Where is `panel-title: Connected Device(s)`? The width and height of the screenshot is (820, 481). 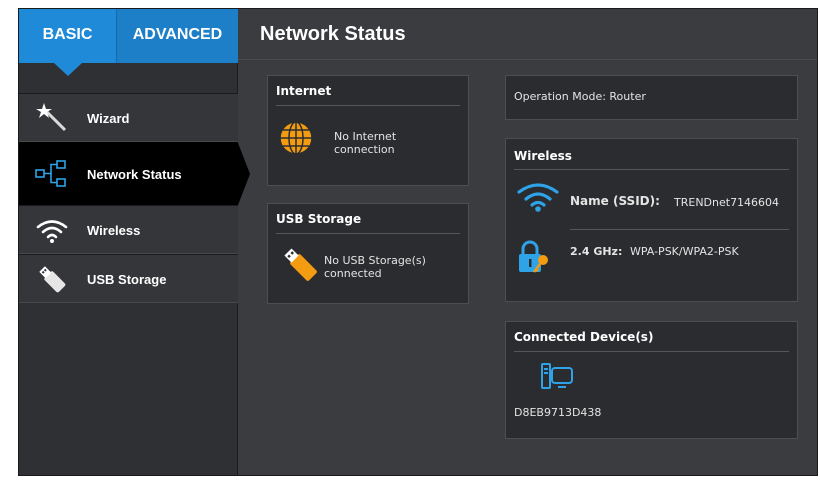
panel-title: Connected Device(s) is located at coordinates (584, 337).